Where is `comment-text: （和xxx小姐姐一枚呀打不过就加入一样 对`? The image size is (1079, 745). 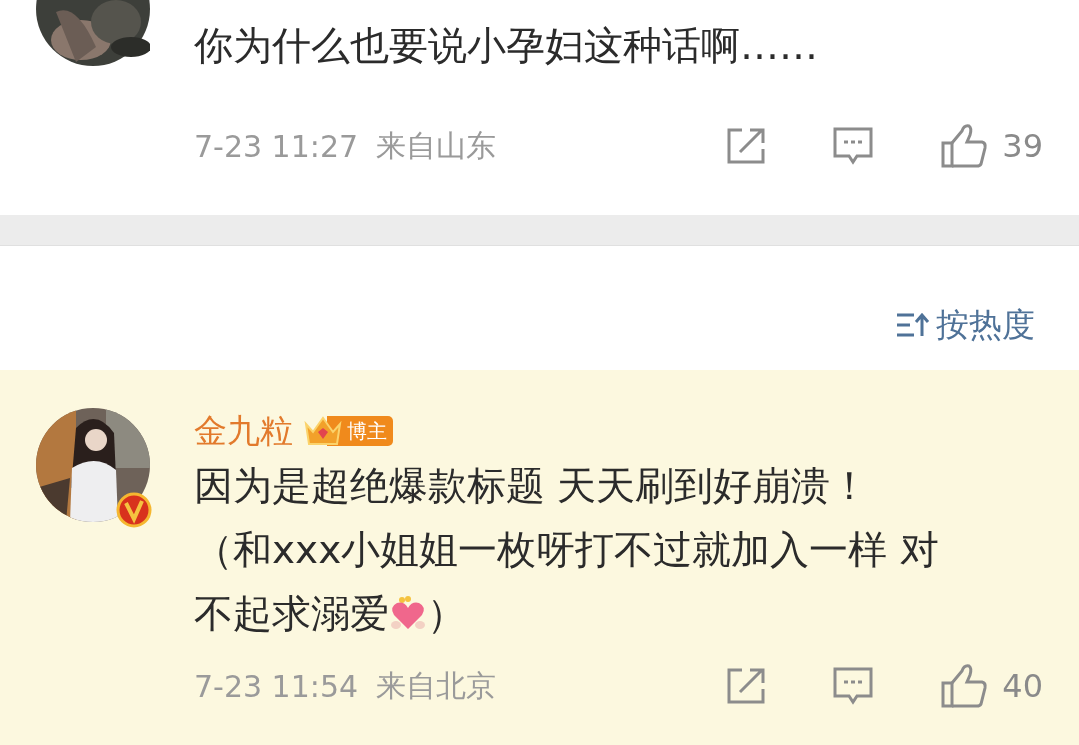
comment-text: （和xxx小姐姐一枚呀打不过就加入一样 对 is located at coordinates (566, 550).